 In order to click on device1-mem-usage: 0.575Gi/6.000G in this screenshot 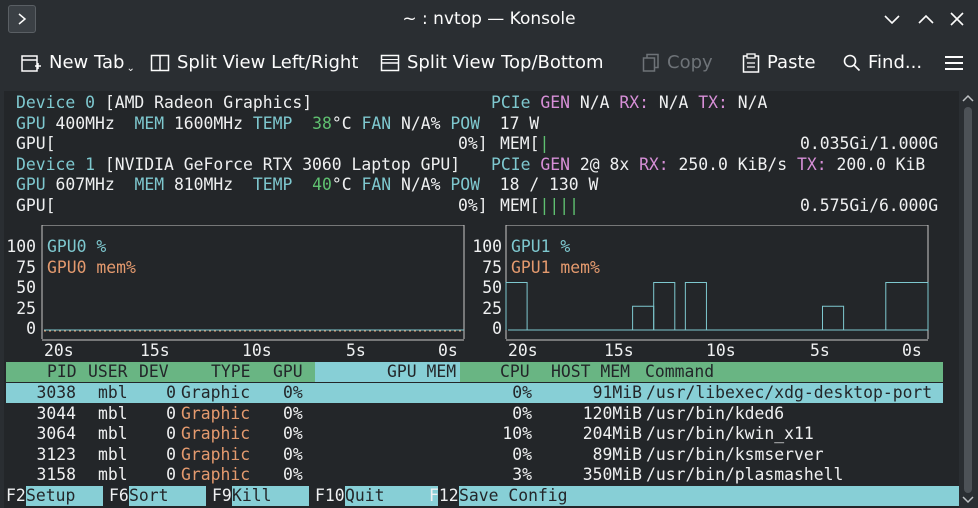, I will do `click(869, 205)`.